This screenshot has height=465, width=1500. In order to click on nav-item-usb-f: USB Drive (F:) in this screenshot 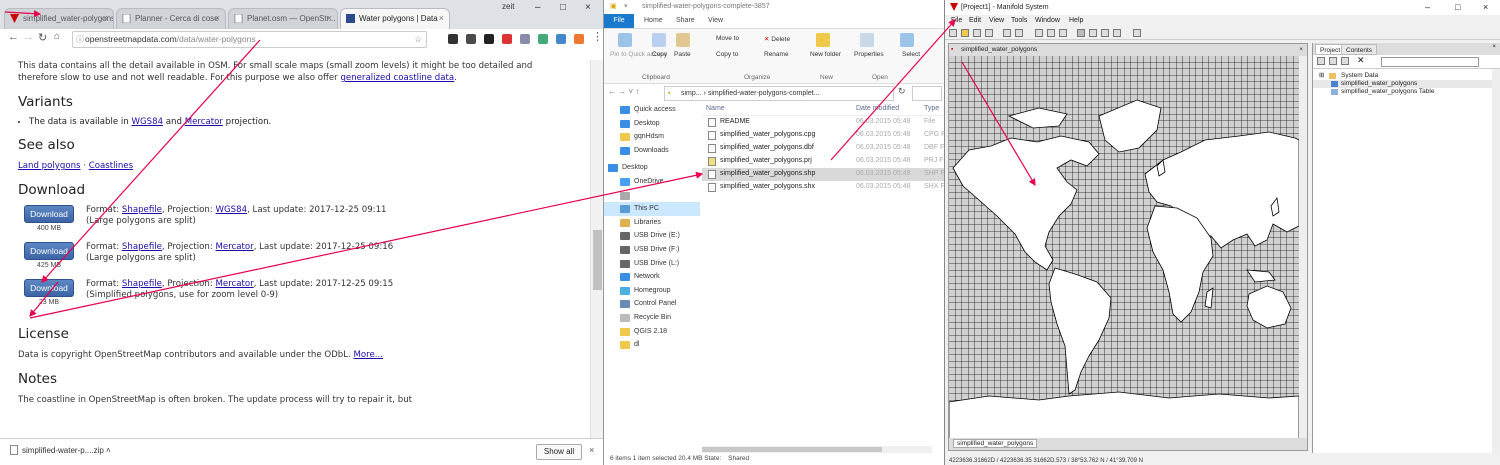, I will do `click(652, 250)`.